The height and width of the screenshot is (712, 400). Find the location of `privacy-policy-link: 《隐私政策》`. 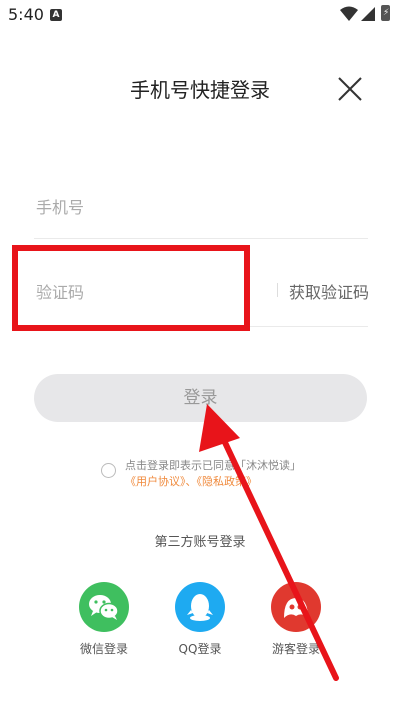

privacy-policy-link: 《隐私政策》 is located at coordinates (227, 481).